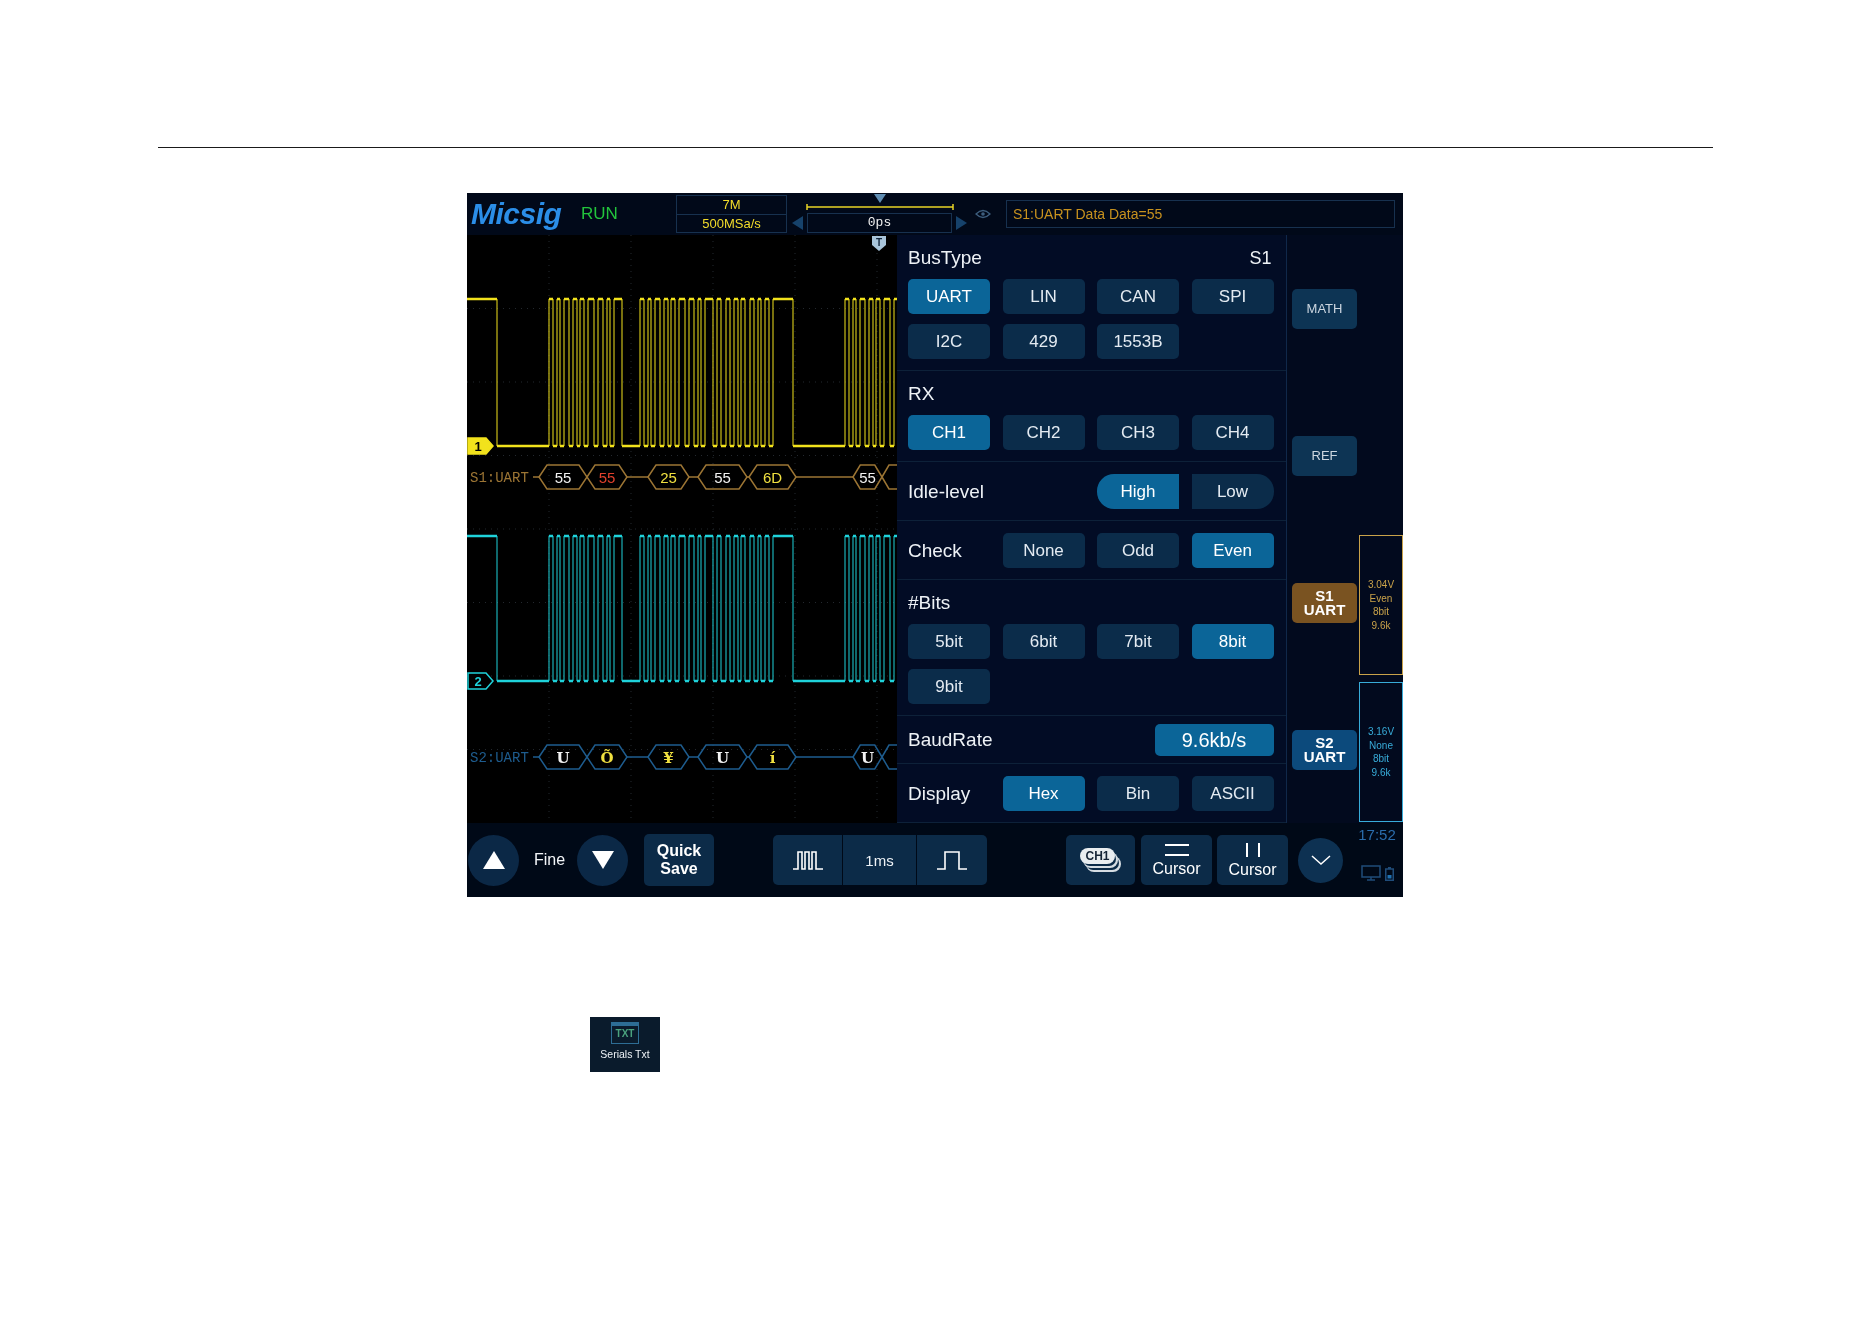 The width and height of the screenshot is (1872, 1324). What do you see at coordinates (921, 394) in the screenshot?
I see `section-title: RX` at bounding box center [921, 394].